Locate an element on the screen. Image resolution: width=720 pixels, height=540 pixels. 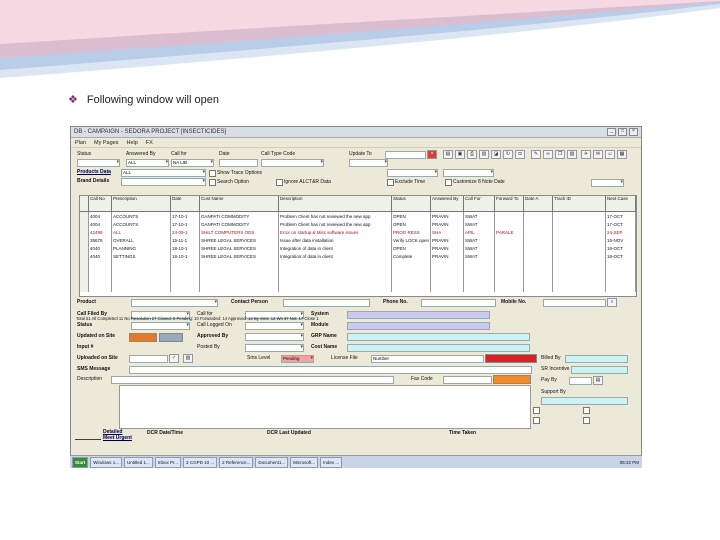
chart-icon: ▥ is located at coordinates (484, 154).